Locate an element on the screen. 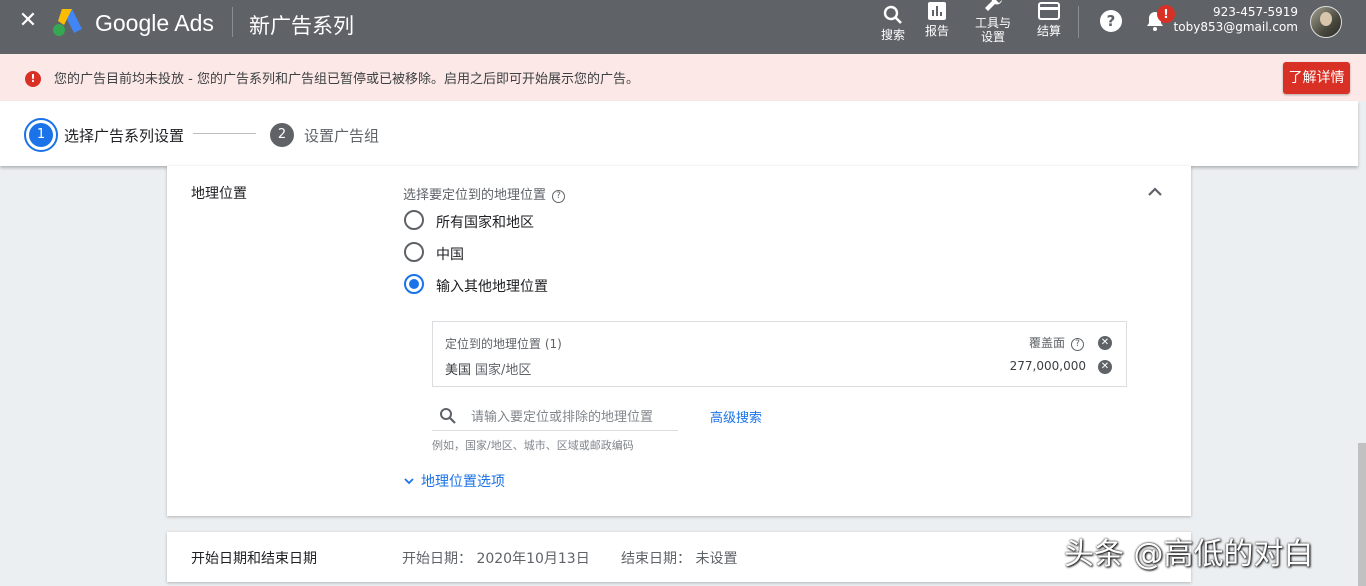 Image resolution: width=1366 pixels, height=586 pixels. error-icon: ! is located at coordinates (33, 79).